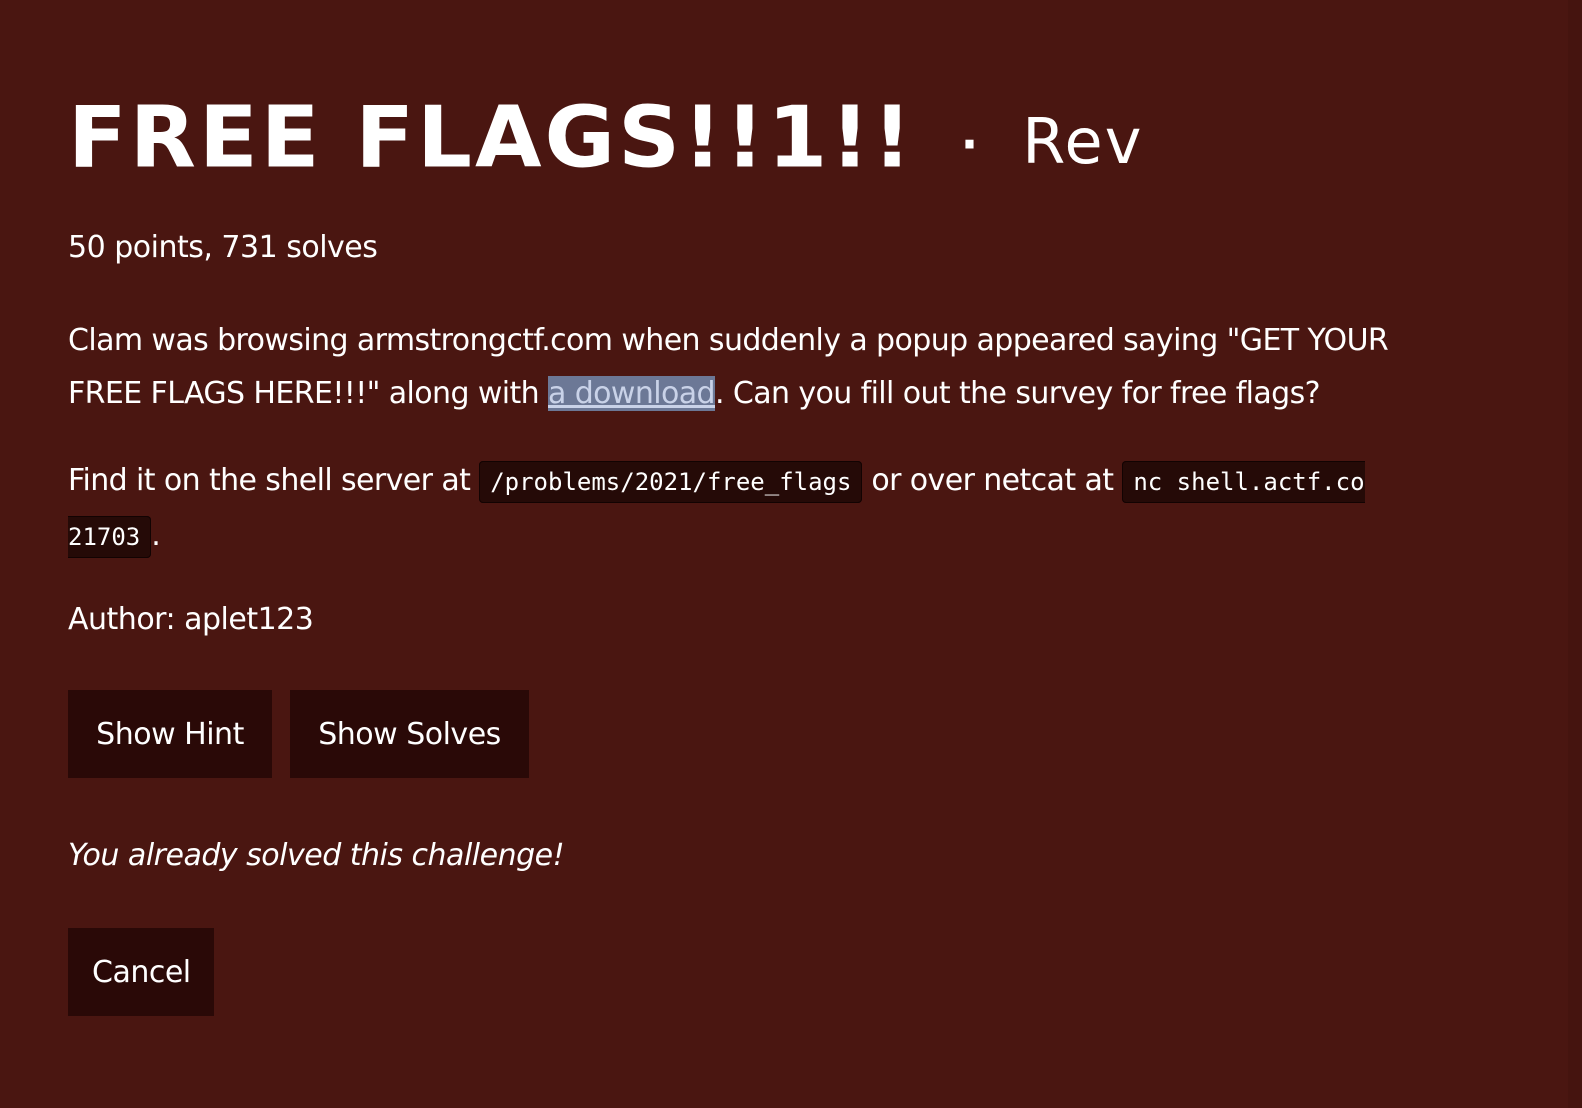 Image resolution: width=1582 pixels, height=1108 pixels. I want to click on show-solves-button: Show Solves, so click(409, 734).